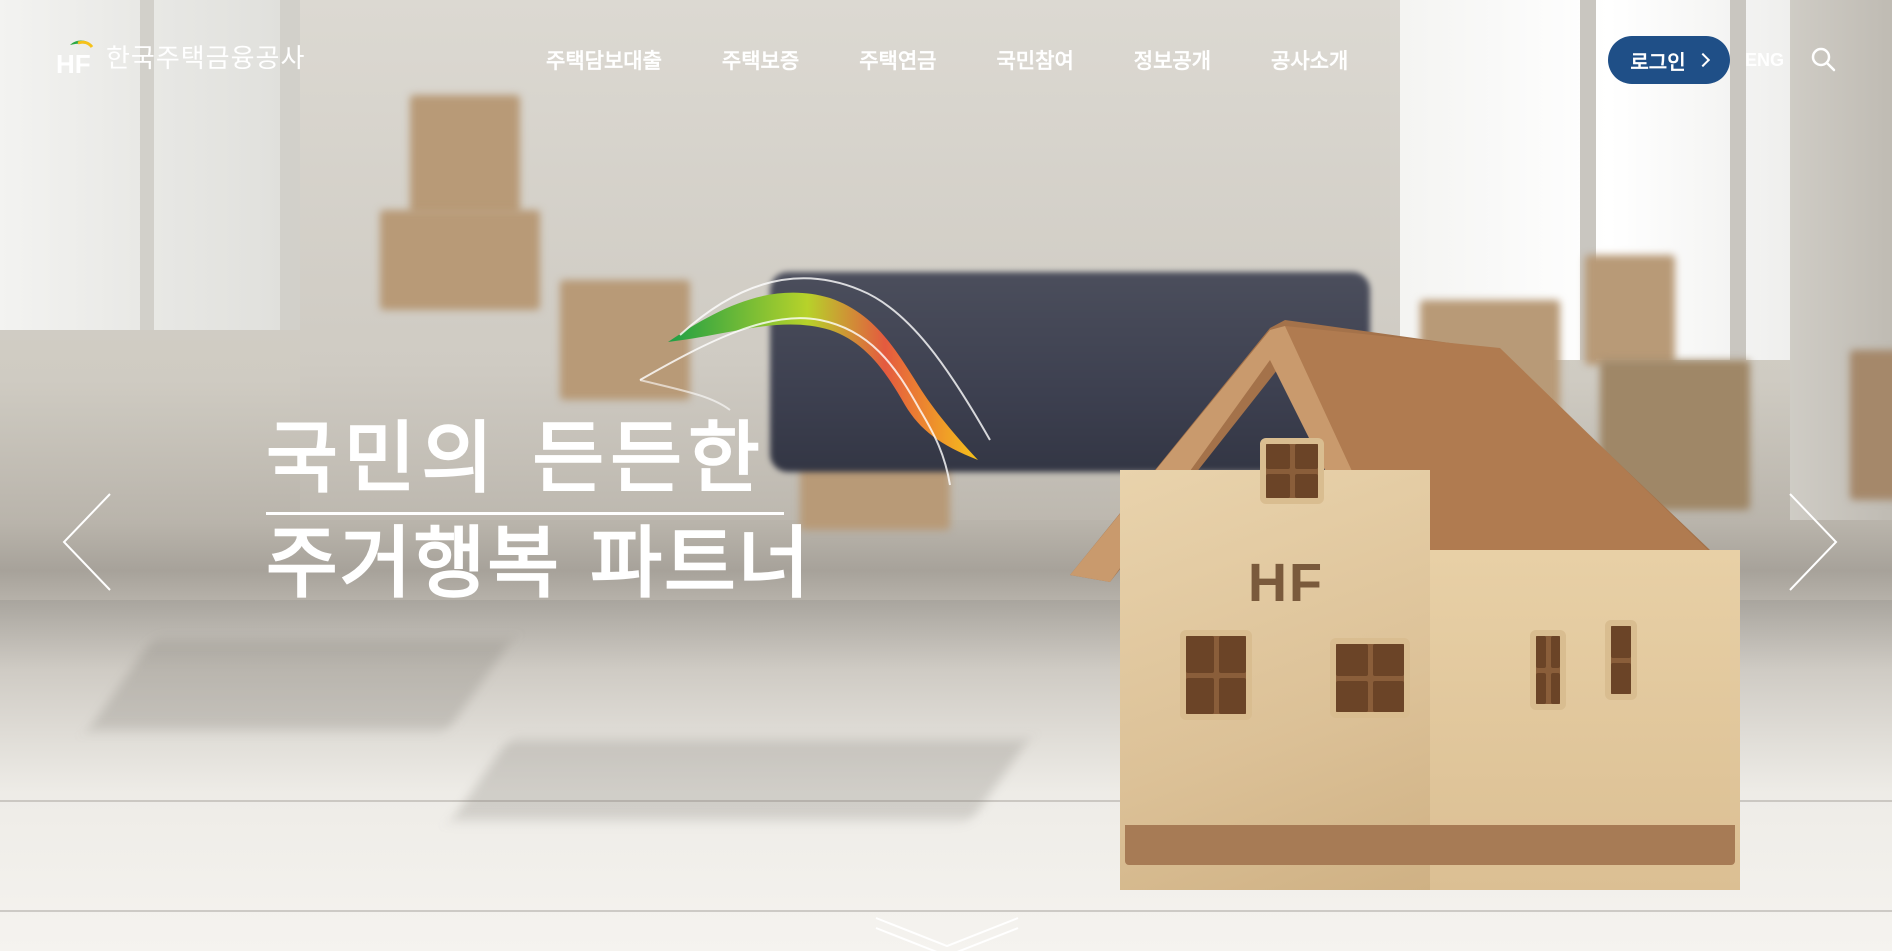 The image size is (1892, 951). I want to click on house-base, so click(1430, 845).